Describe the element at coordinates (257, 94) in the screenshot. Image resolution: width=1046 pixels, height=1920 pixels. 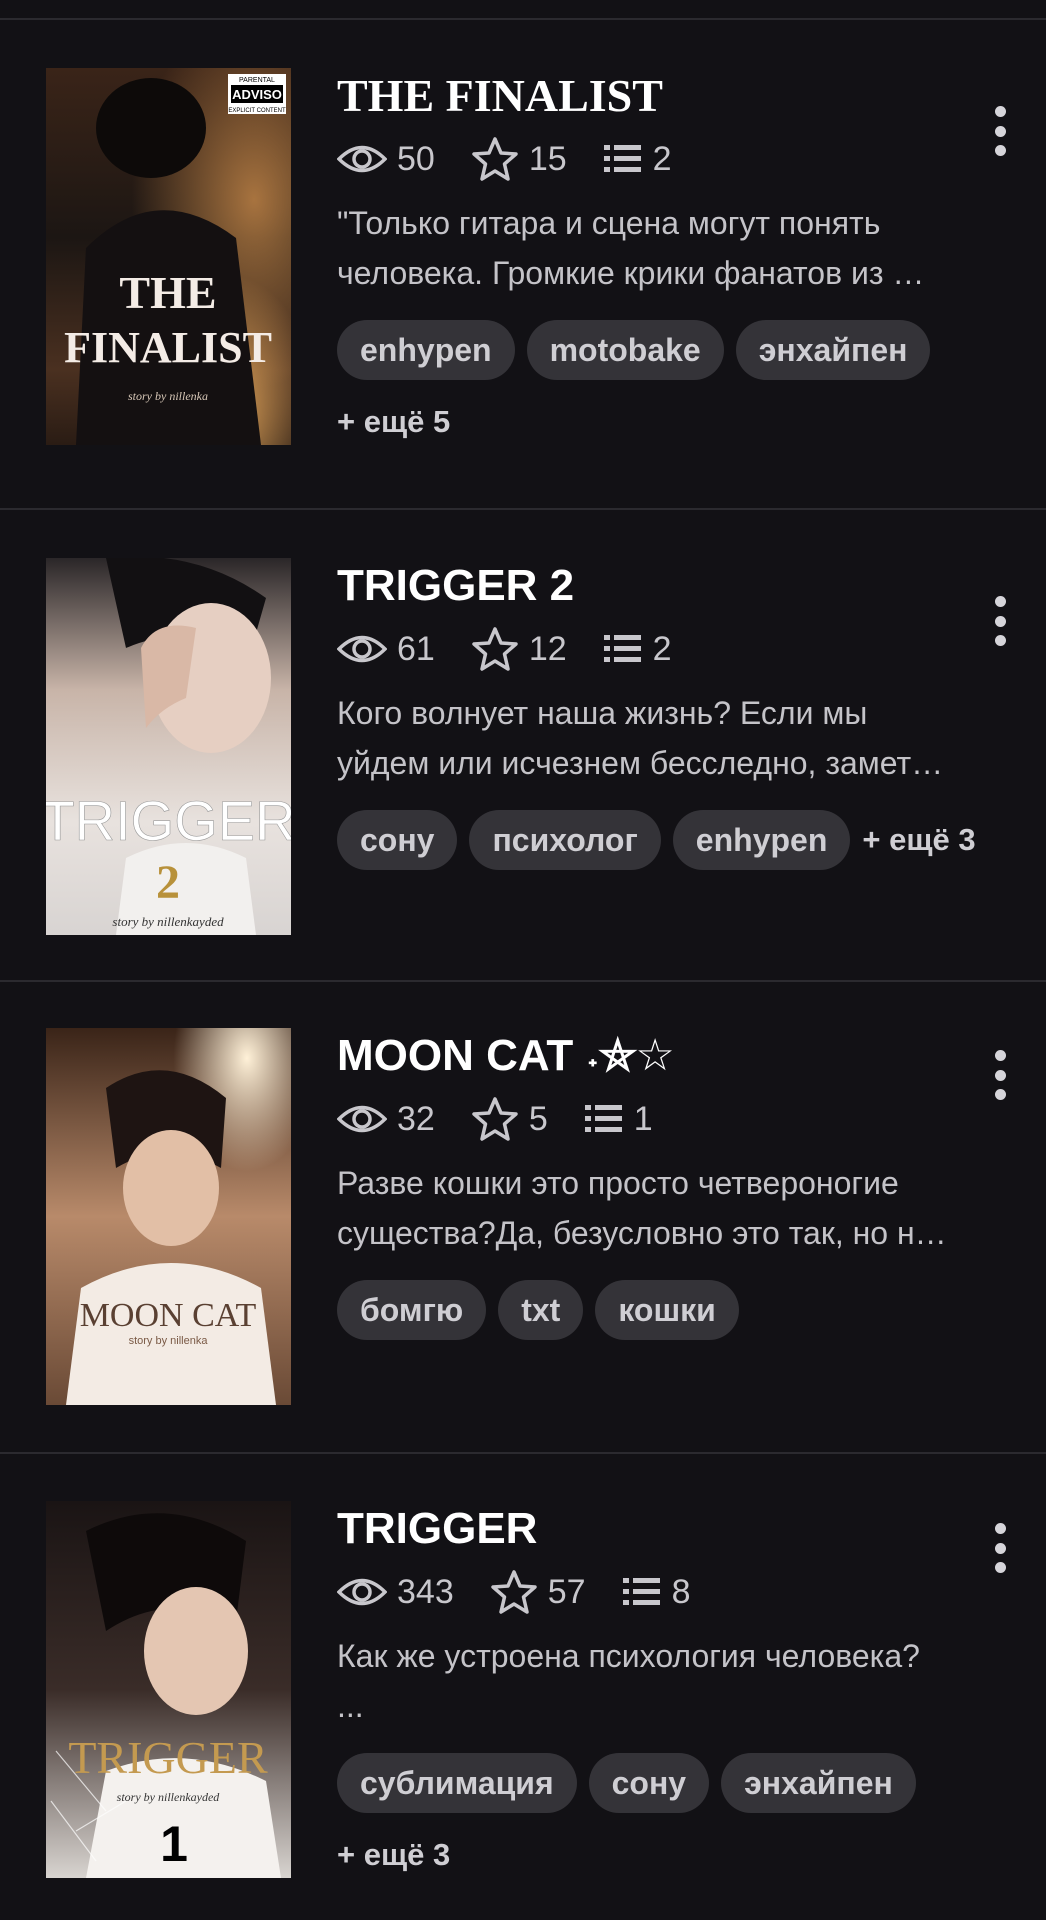
I see `svg-text: ADVISO` at that location.